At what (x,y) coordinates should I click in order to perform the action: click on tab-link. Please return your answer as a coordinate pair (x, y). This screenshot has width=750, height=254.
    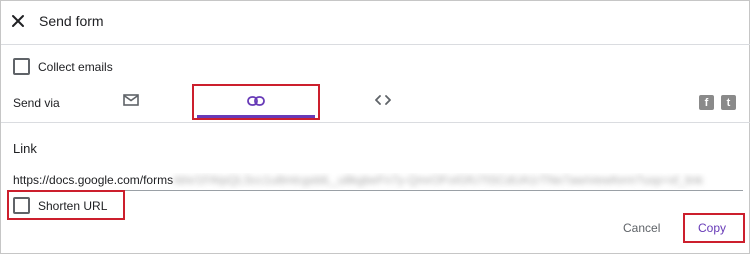
    Looking at the image, I should click on (256, 102).